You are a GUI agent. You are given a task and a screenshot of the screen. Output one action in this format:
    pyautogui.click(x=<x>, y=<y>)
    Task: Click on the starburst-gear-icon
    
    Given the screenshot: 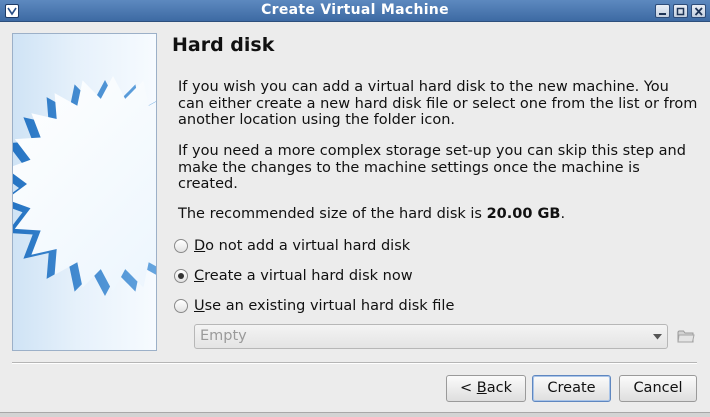 What is the action you would take?
    pyautogui.click(x=84, y=186)
    